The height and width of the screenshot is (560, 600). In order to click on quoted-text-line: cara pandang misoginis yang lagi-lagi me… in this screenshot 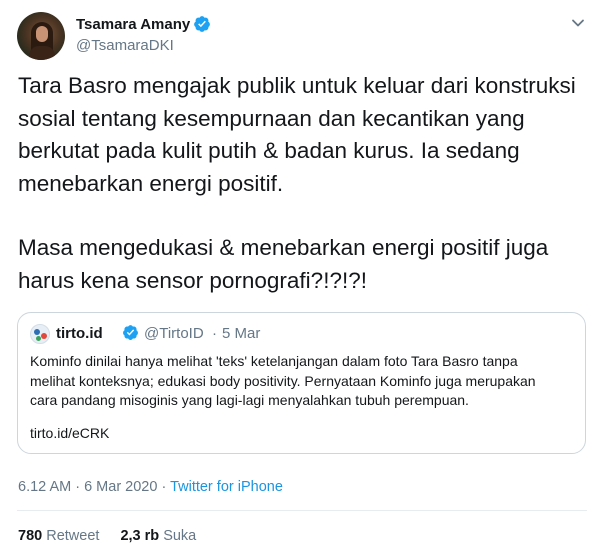, I will do `click(249, 400)`.